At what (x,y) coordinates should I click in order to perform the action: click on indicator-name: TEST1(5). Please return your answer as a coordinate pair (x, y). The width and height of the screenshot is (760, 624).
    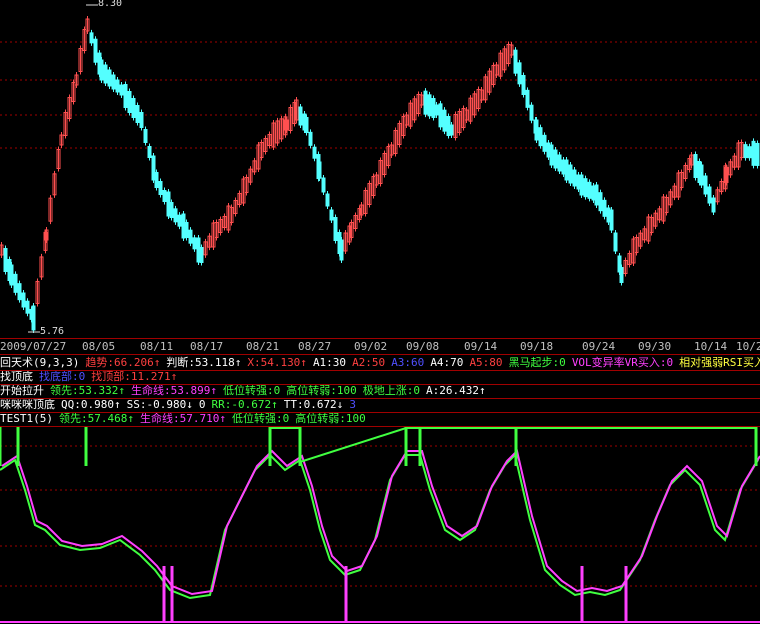
    Looking at the image, I should click on (26, 418).